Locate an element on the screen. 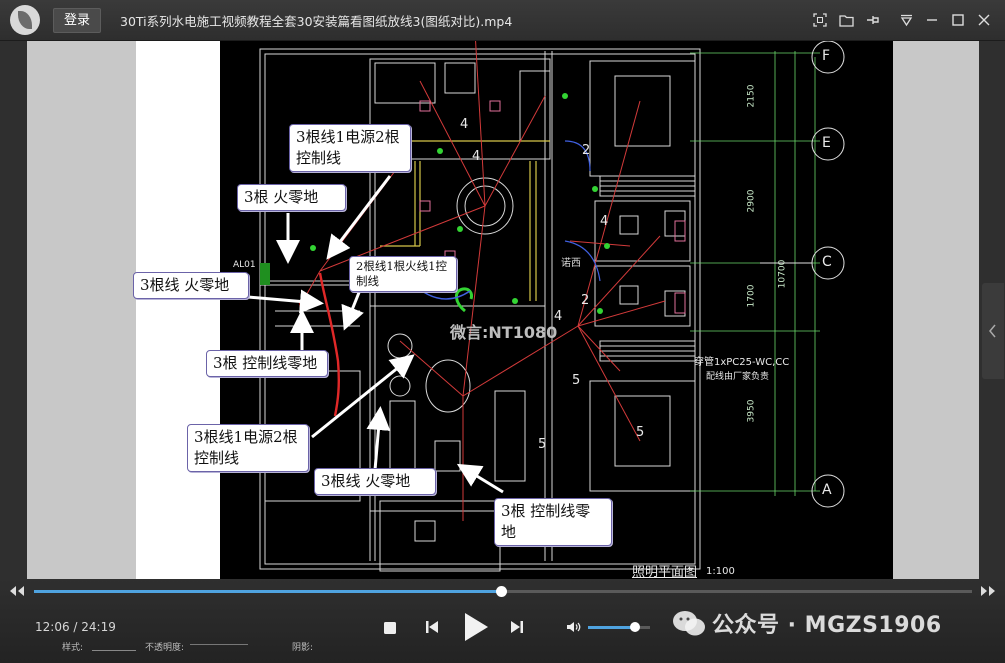 Image resolution: width=1005 pixels, height=663 pixels. watermark-text: 公众号 · MGZS1906 is located at coordinates (827, 625).